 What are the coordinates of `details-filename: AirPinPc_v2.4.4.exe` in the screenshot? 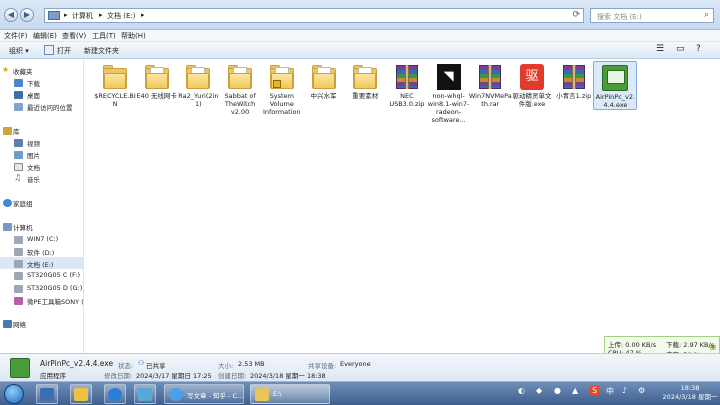 It's located at (77, 363).